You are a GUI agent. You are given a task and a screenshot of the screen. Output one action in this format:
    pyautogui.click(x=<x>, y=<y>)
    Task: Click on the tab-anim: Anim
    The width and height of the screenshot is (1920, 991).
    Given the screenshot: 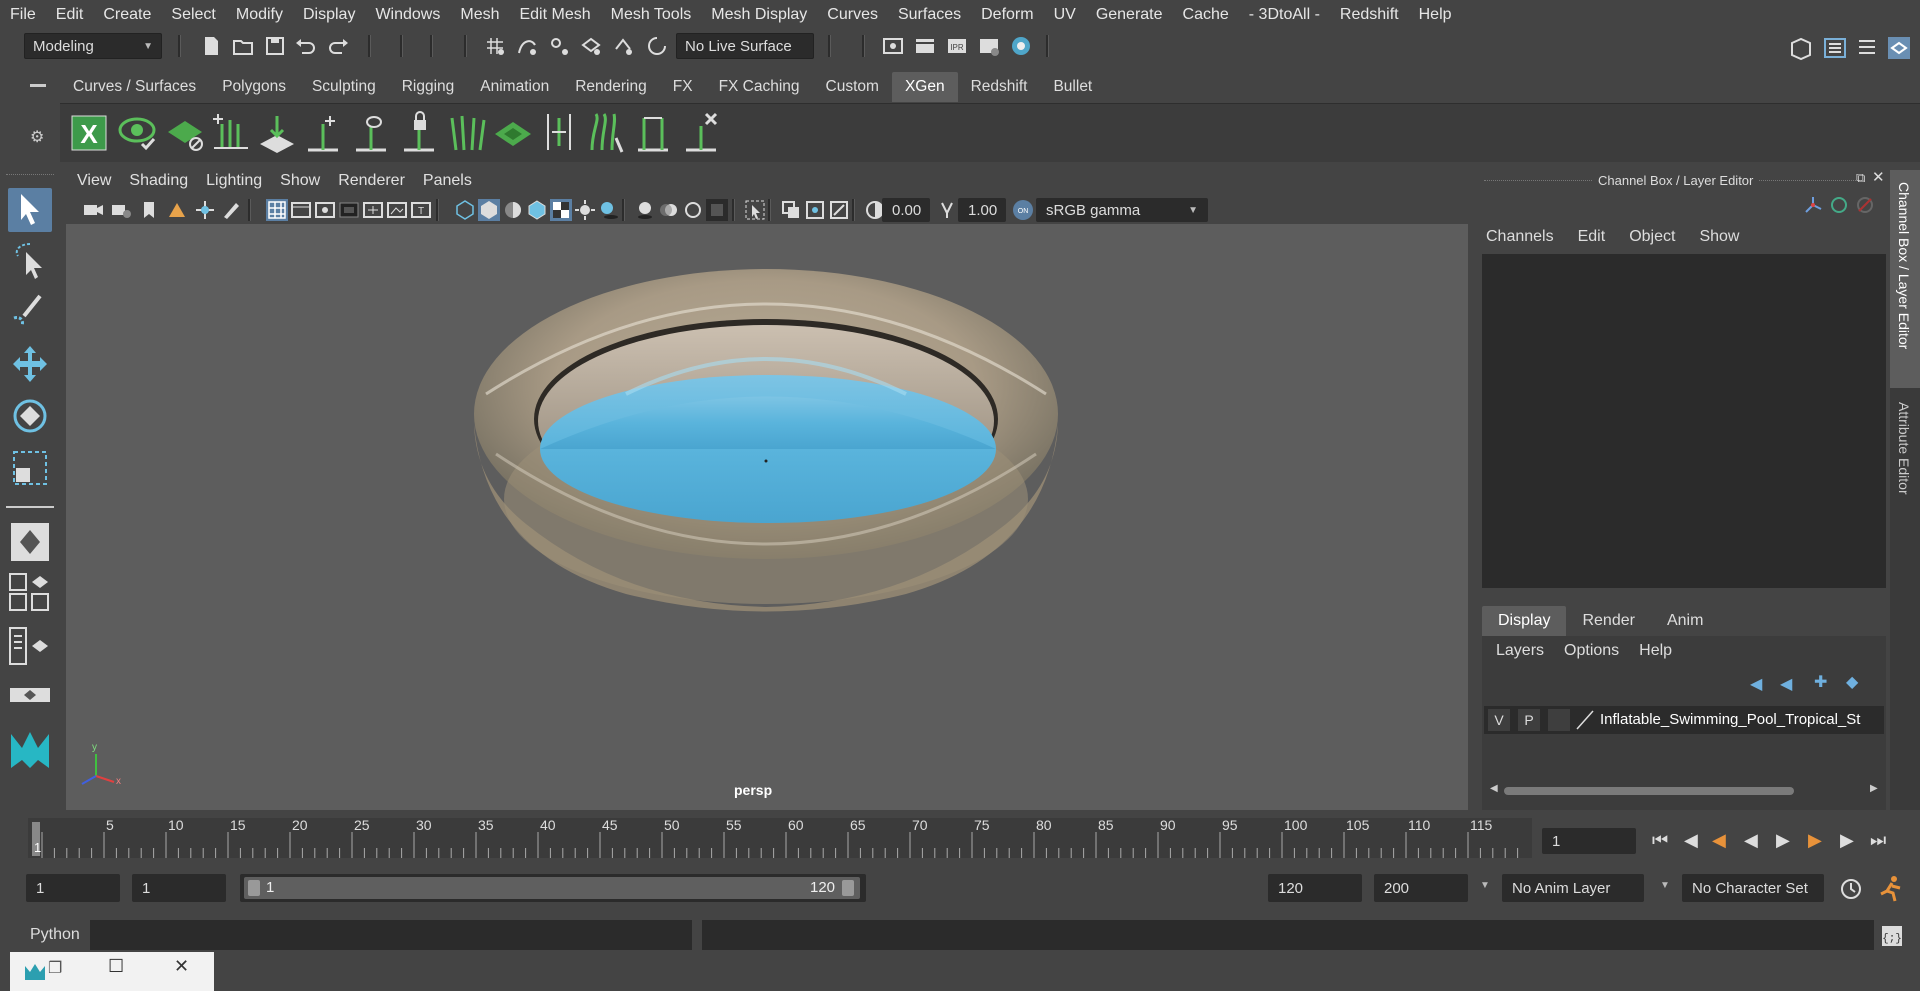 What is the action you would take?
    pyautogui.click(x=1685, y=621)
    